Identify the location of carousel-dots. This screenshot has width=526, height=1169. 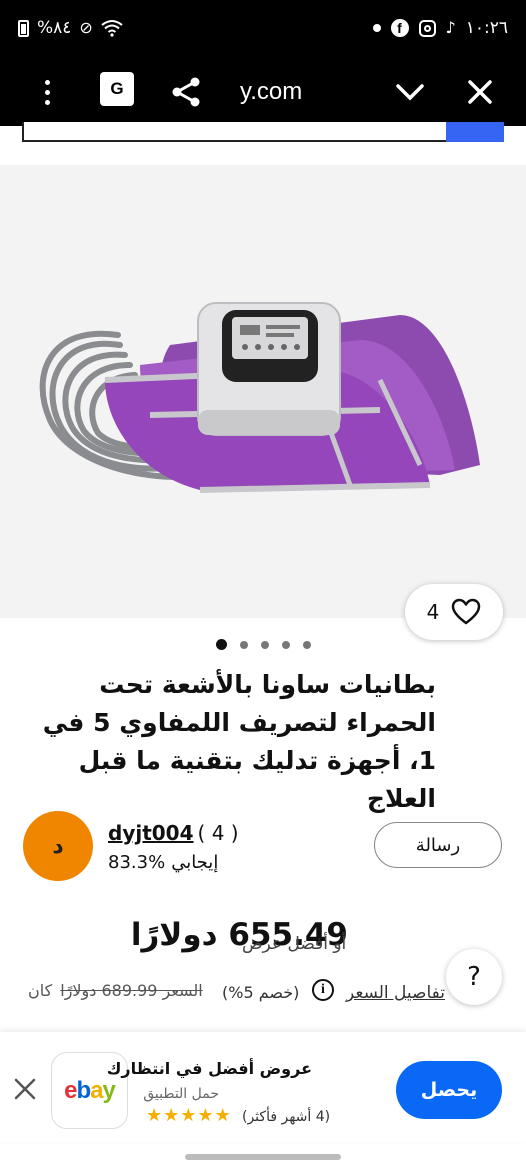
(263, 644).